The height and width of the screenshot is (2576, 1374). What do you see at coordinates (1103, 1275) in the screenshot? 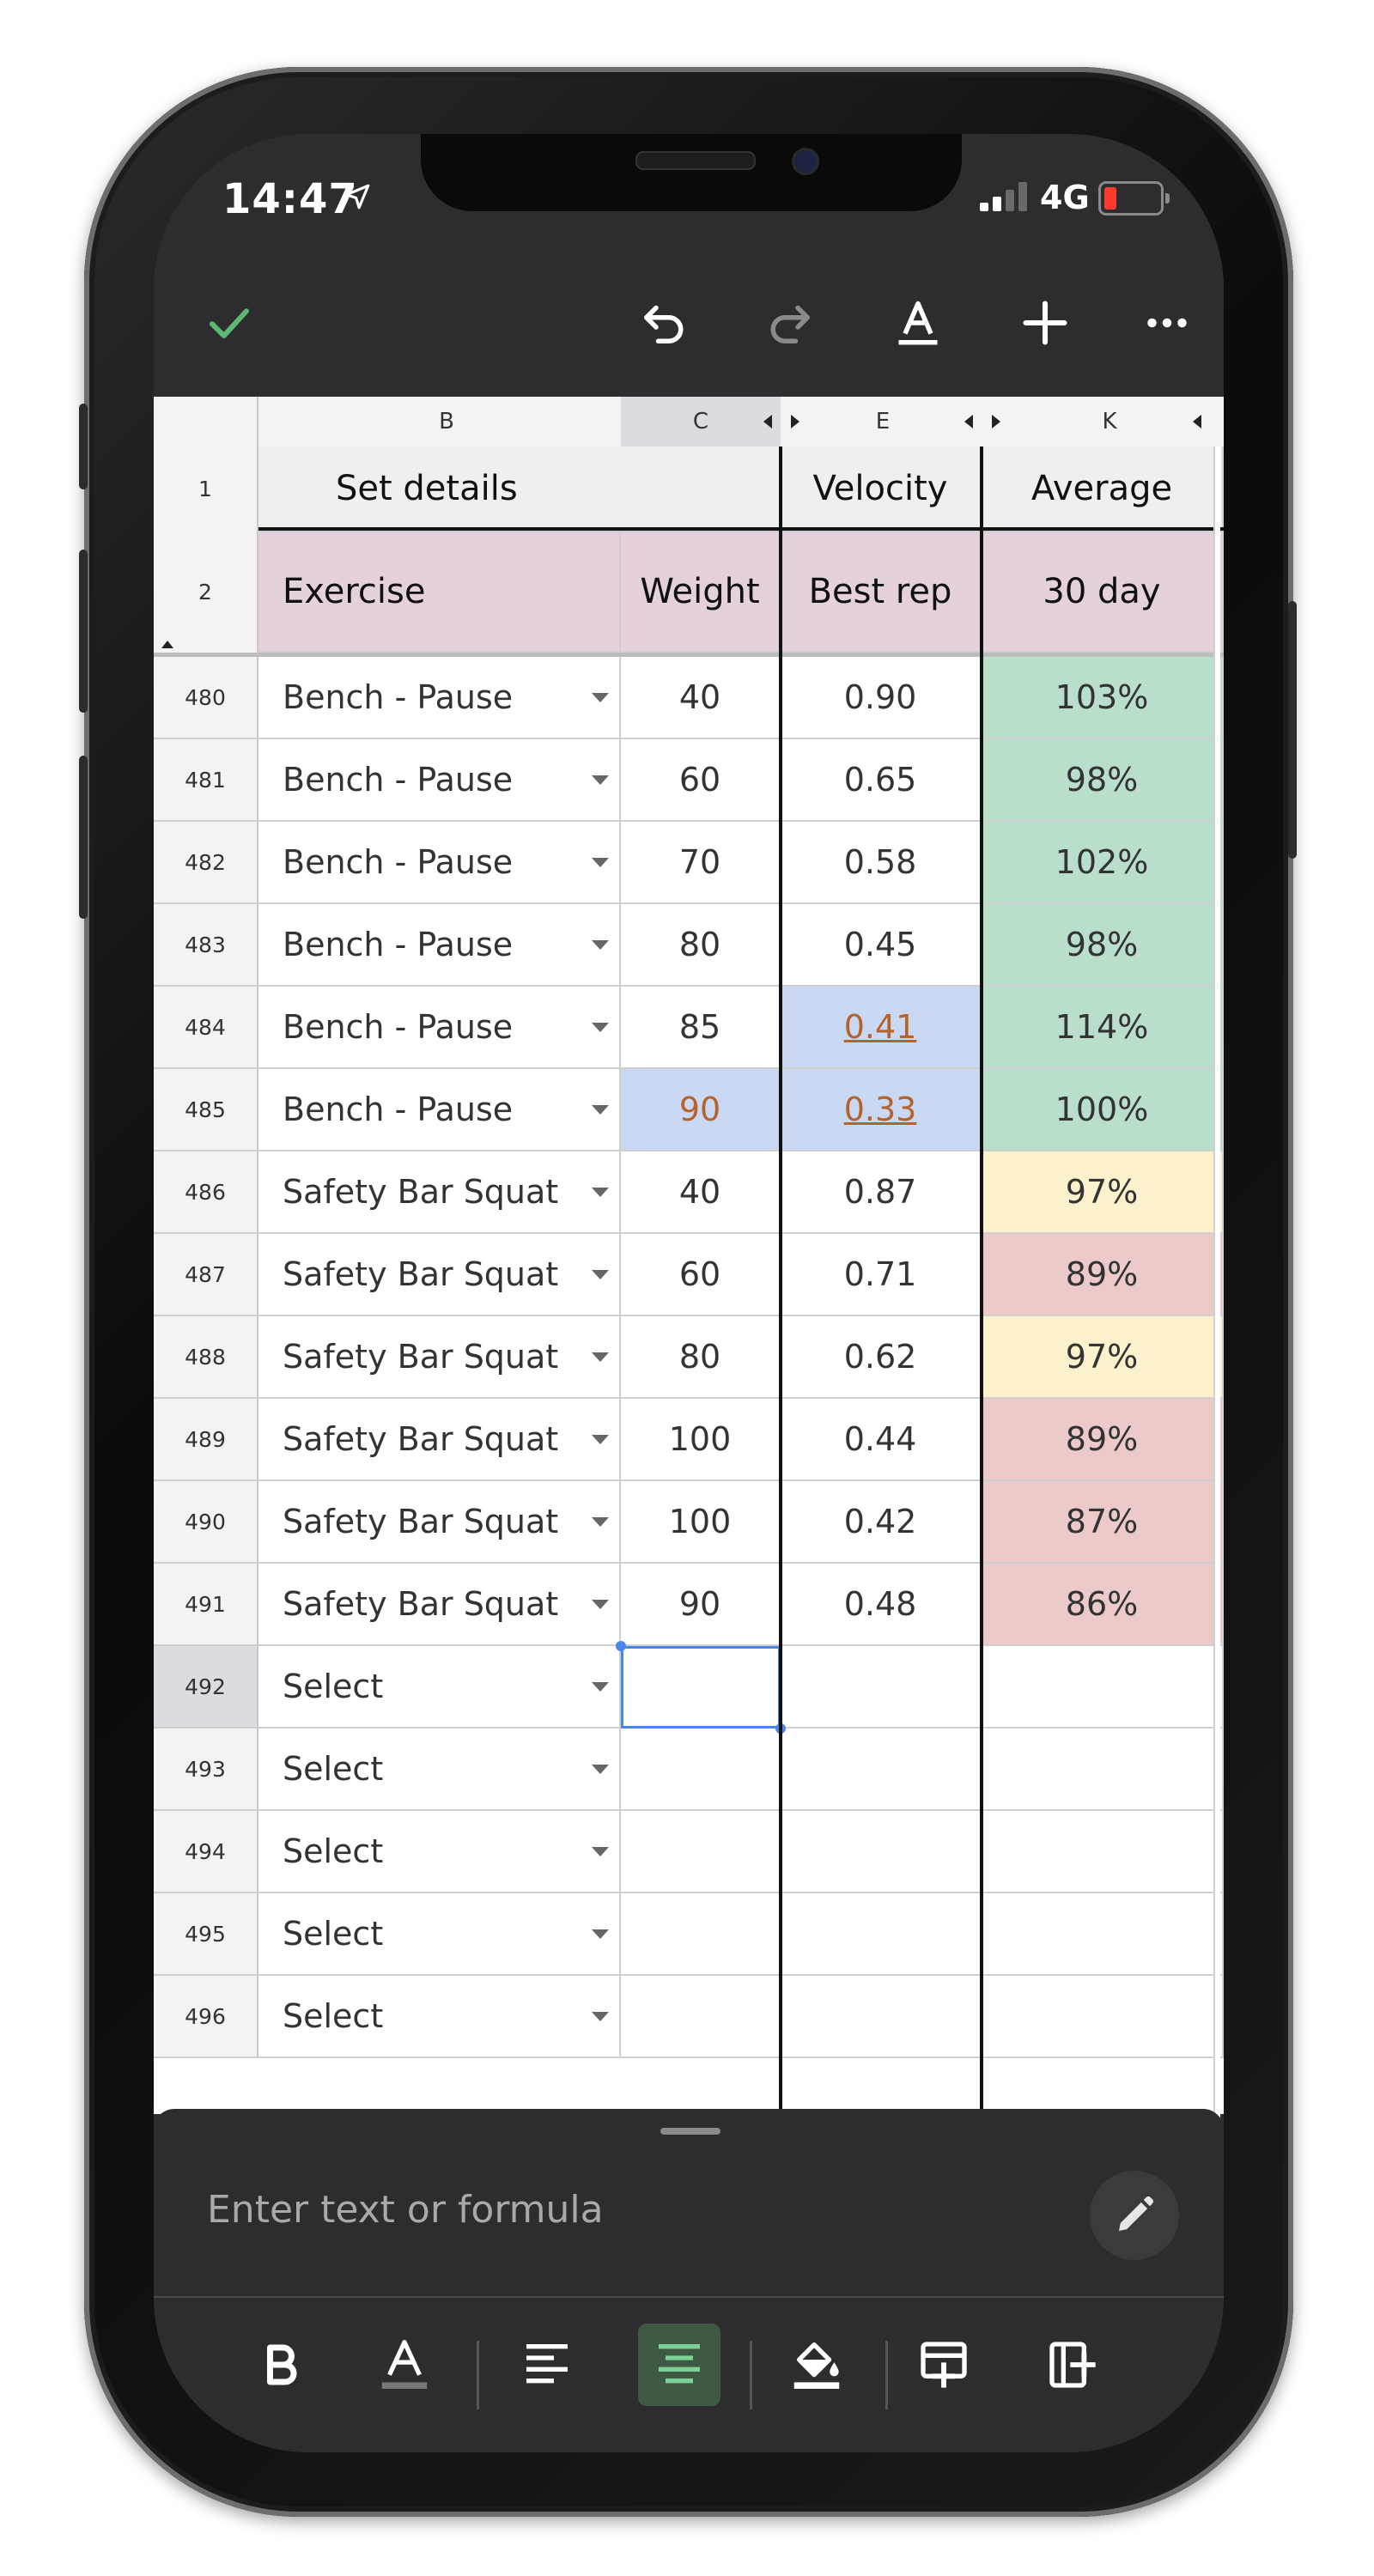
I see `average-cell: 89%` at bounding box center [1103, 1275].